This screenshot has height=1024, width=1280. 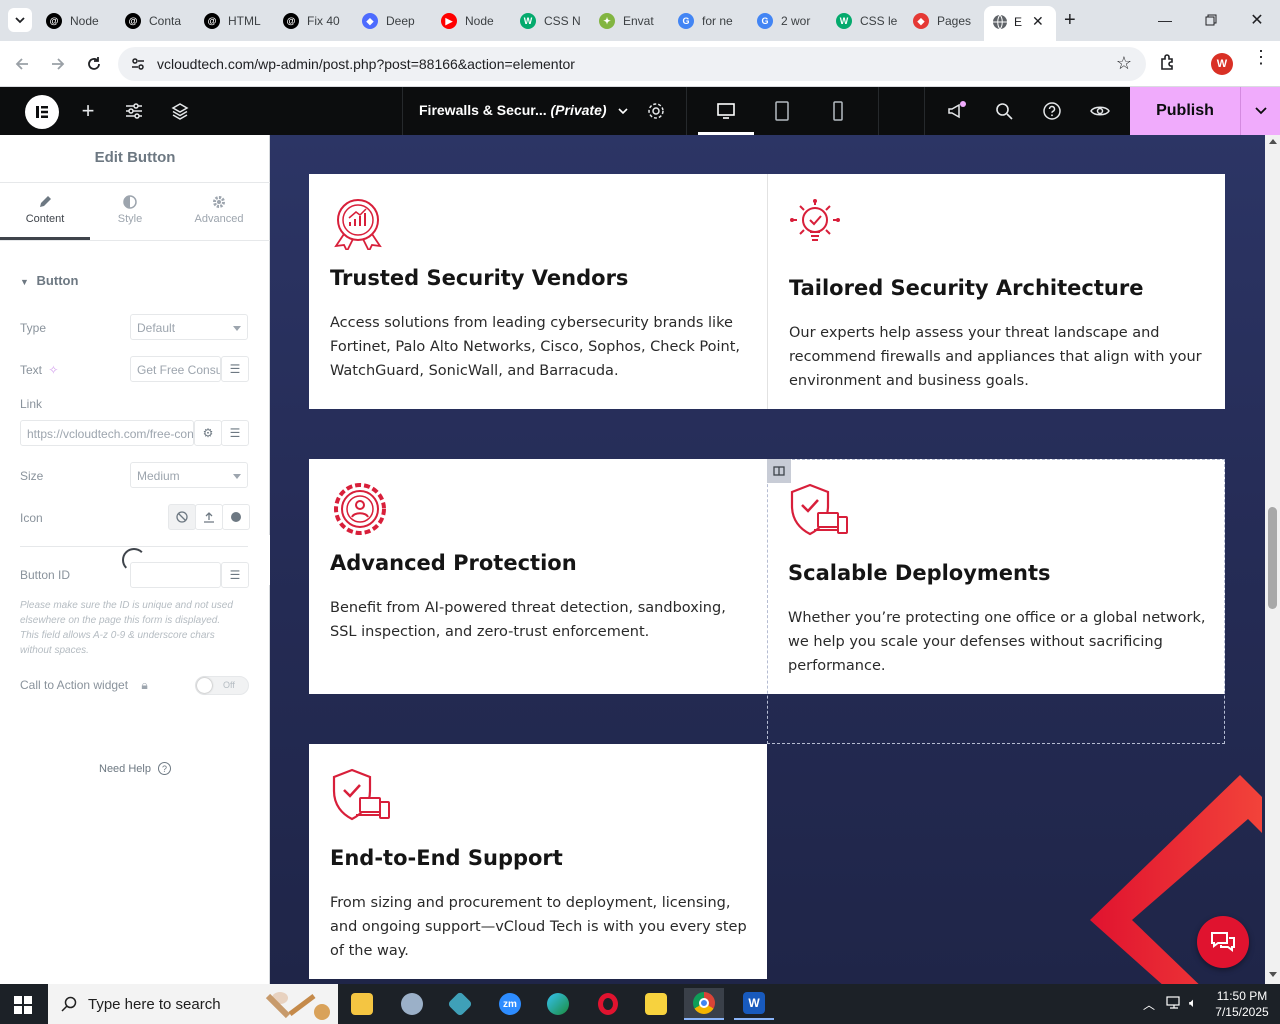 I want to click on bookmark-star-icon: ☆, so click(x=1124, y=63).